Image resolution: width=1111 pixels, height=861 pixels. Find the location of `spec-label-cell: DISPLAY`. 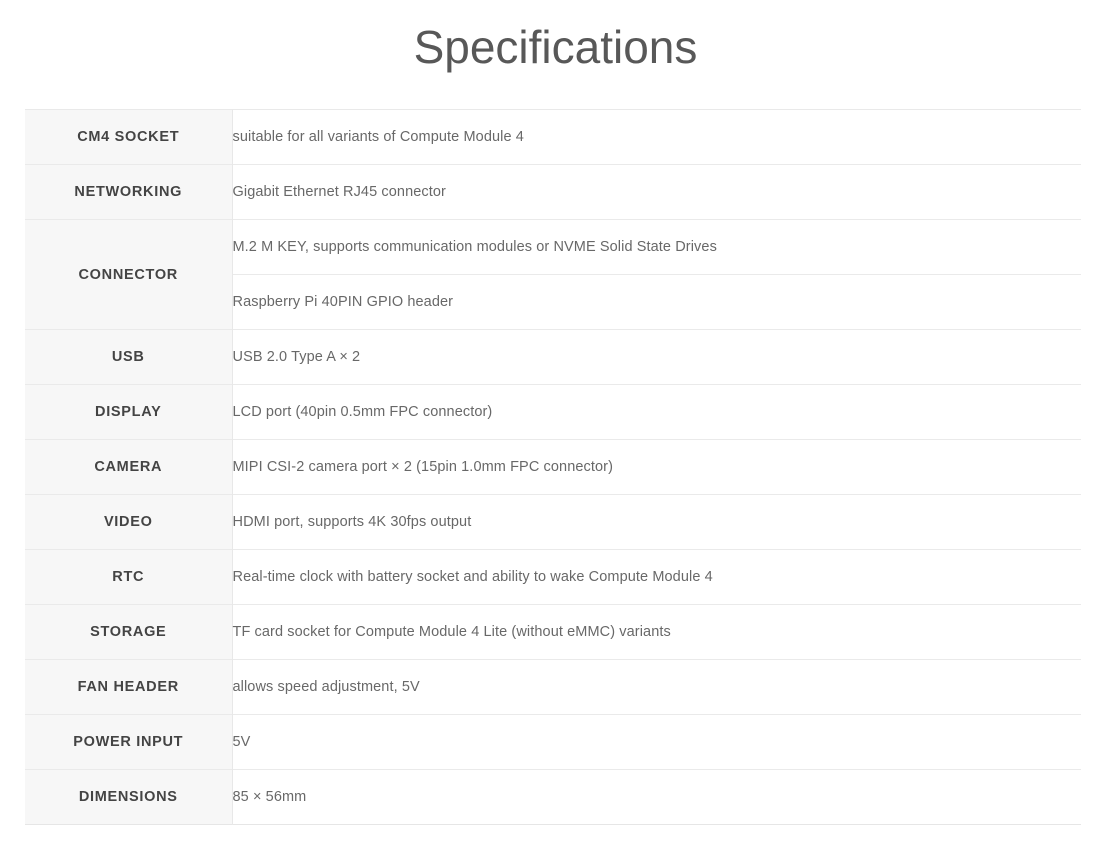

spec-label-cell: DISPLAY is located at coordinates (129, 412).